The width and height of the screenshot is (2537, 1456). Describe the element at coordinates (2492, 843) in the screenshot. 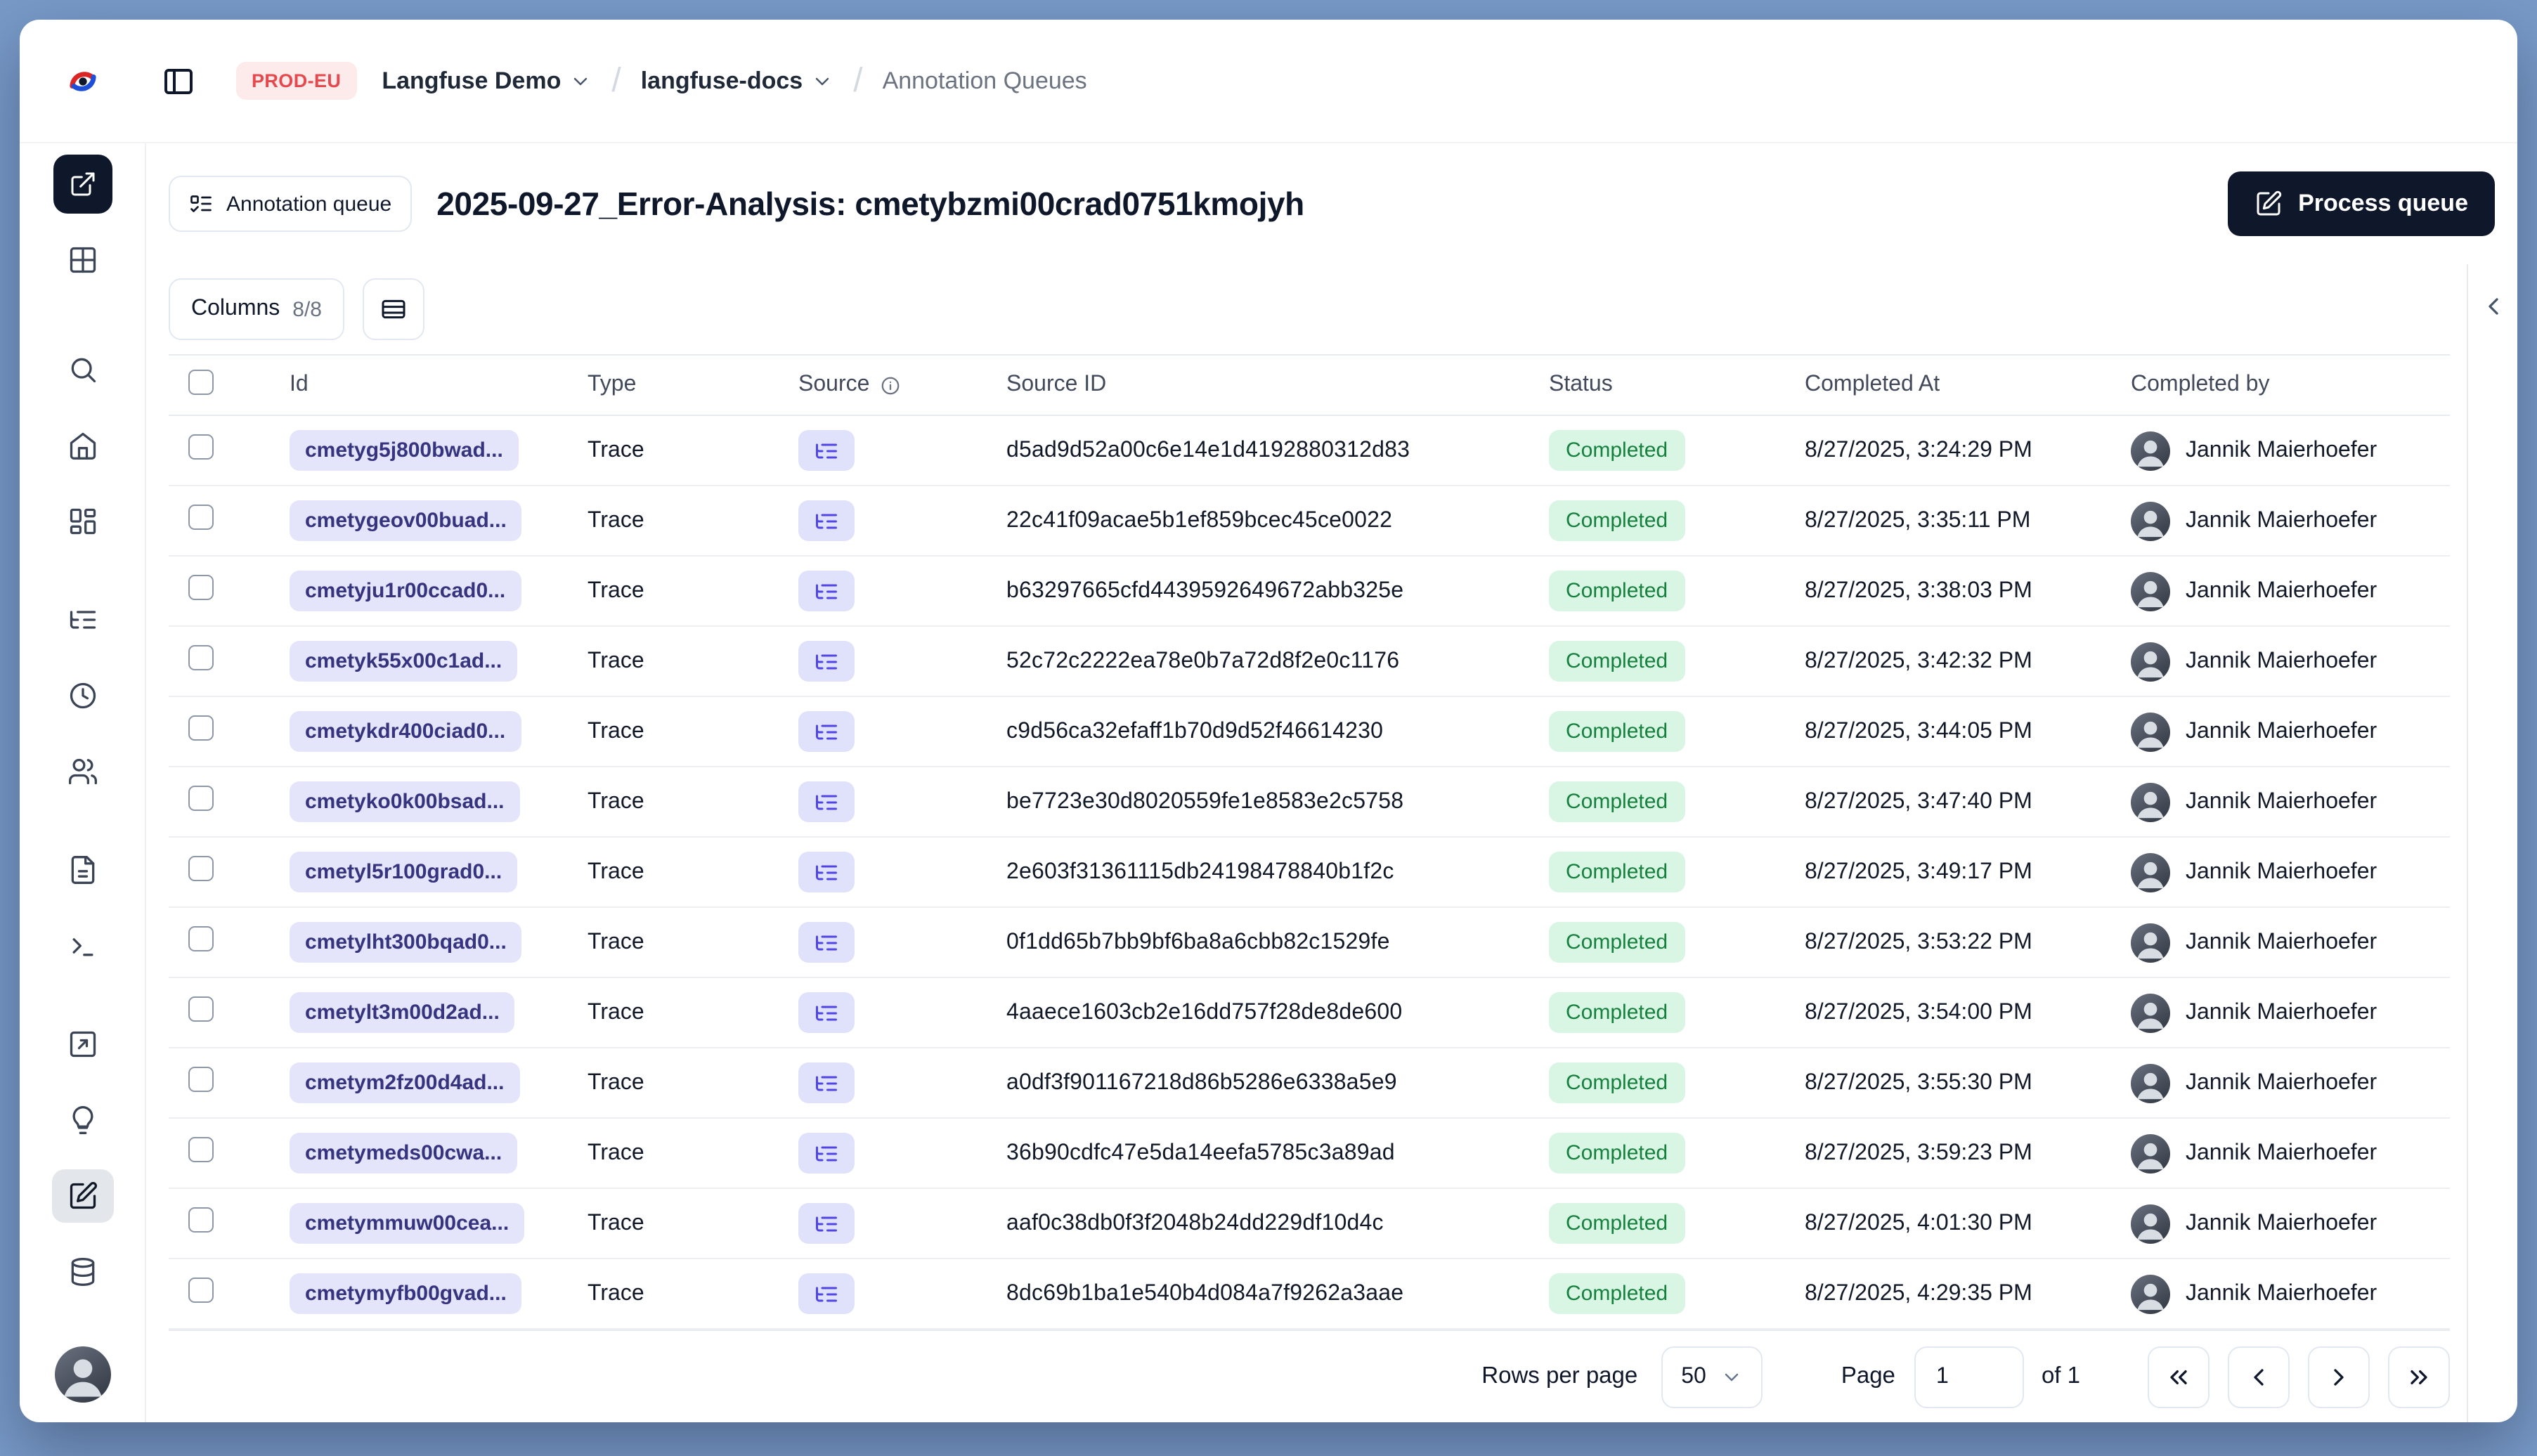

I see `right-panel-rail` at that location.